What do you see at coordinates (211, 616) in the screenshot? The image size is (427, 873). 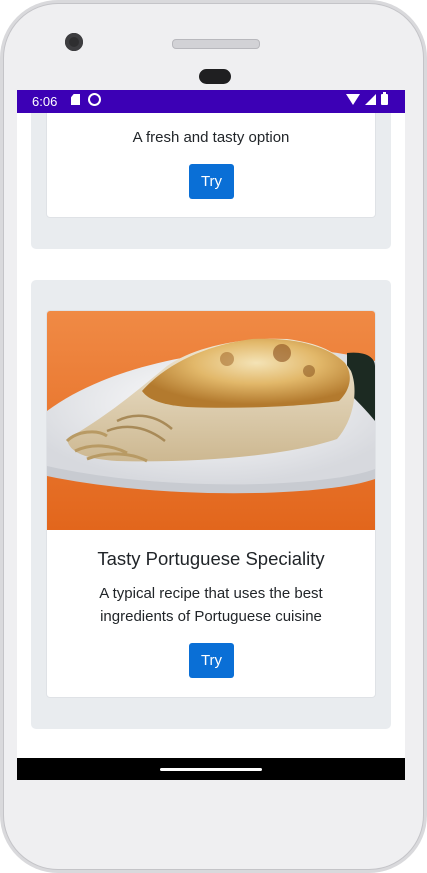 I see `card-description-line-2: ingredients of Portuguese cuisine` at bounding box center [211, 616].